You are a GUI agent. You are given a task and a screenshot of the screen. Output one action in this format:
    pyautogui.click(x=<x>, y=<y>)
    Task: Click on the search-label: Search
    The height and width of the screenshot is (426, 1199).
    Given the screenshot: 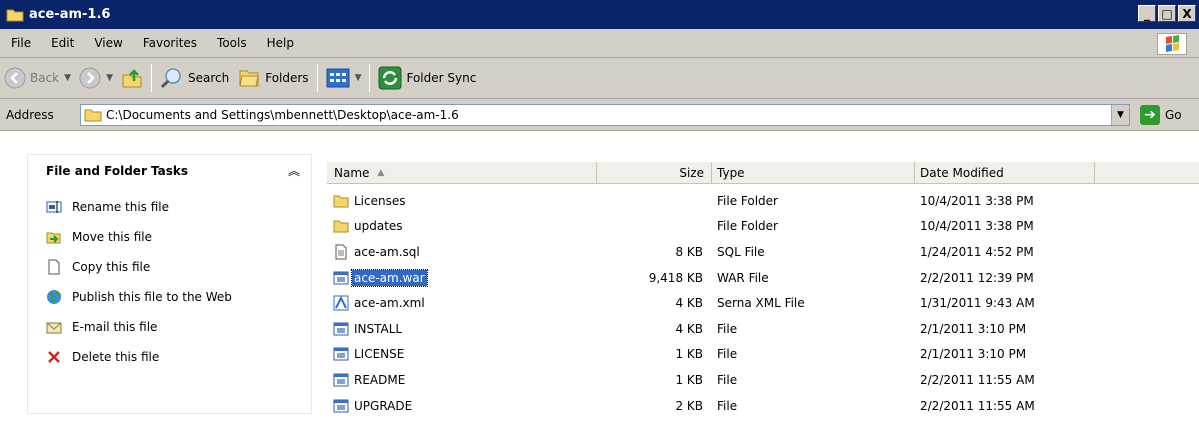 What is the action you would take?
    pyautogui.click(x=208, y=78)
    